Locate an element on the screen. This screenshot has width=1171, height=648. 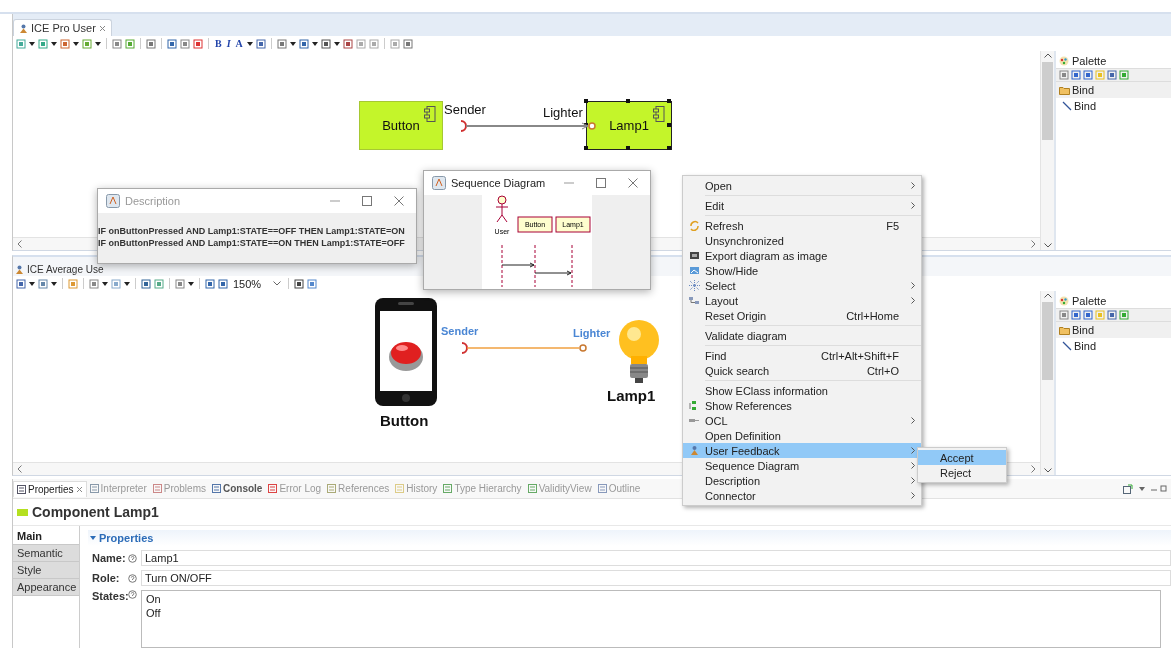
palette-entry: Bind is located at coordinates (1113, 346).